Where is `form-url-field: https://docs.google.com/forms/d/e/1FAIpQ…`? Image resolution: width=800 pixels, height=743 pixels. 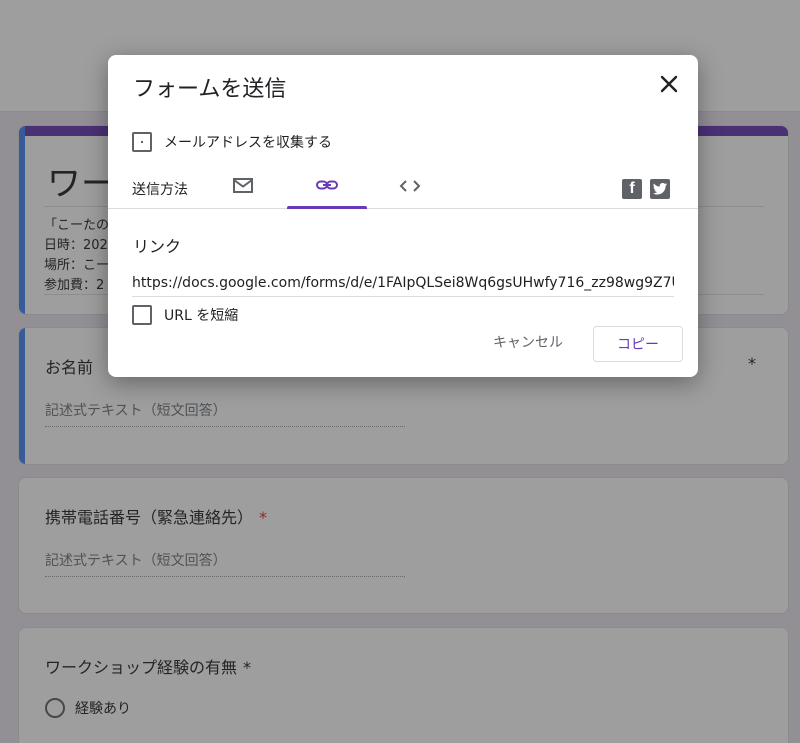 form-url-field: https://docs.google.com/forms/d/e/1FAIpQ… is located at coordinates (403, 286).